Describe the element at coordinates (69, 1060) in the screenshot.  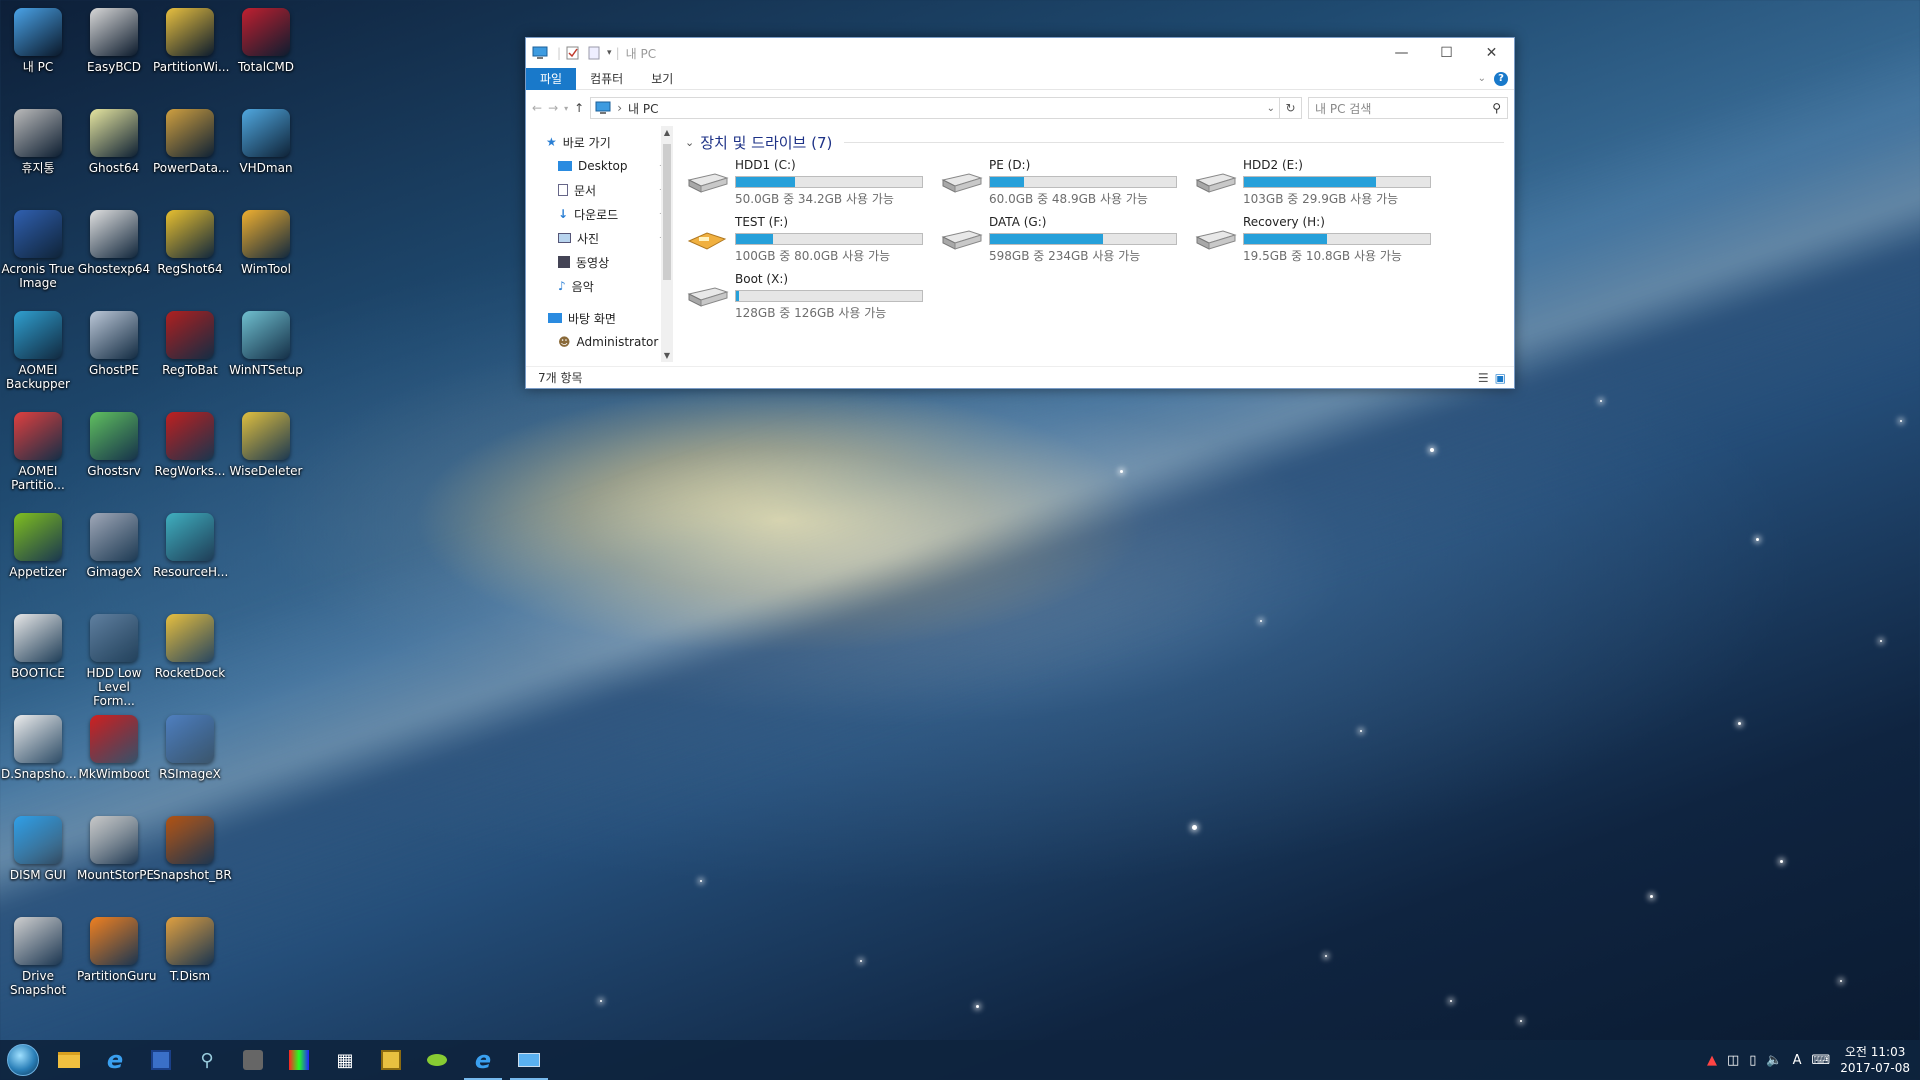
I see `taskbar-explorer` at that location.